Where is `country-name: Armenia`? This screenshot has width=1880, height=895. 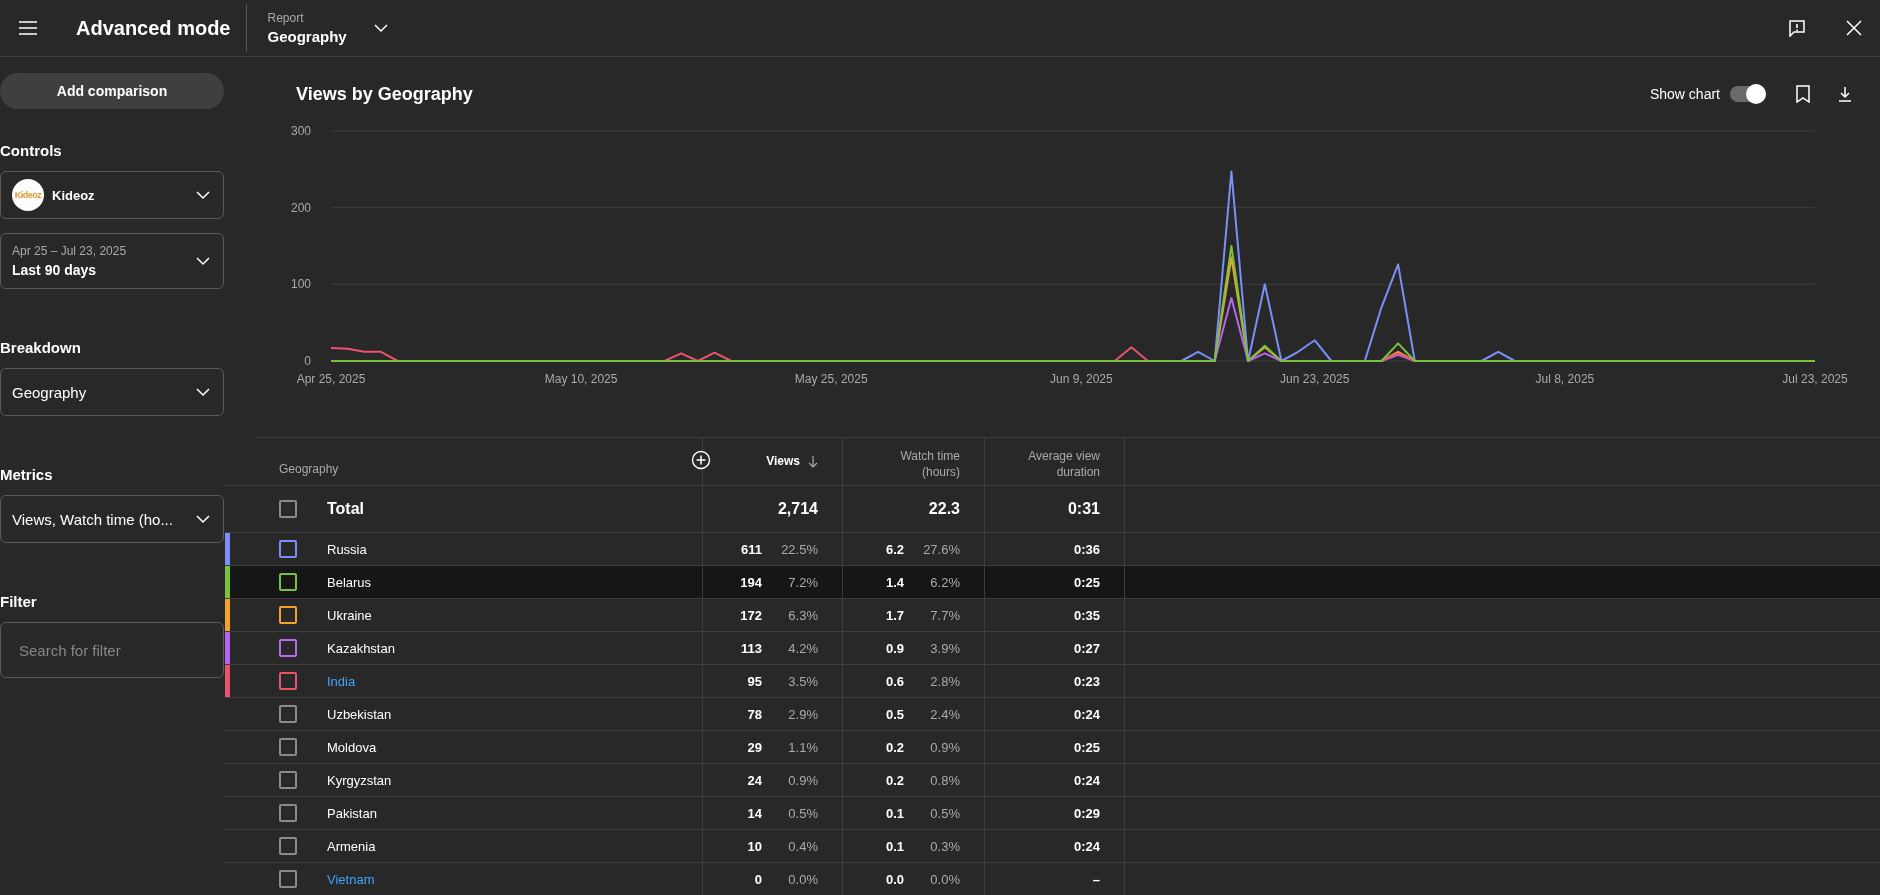 country-name: Armenia is located at coordinates (351, 846).